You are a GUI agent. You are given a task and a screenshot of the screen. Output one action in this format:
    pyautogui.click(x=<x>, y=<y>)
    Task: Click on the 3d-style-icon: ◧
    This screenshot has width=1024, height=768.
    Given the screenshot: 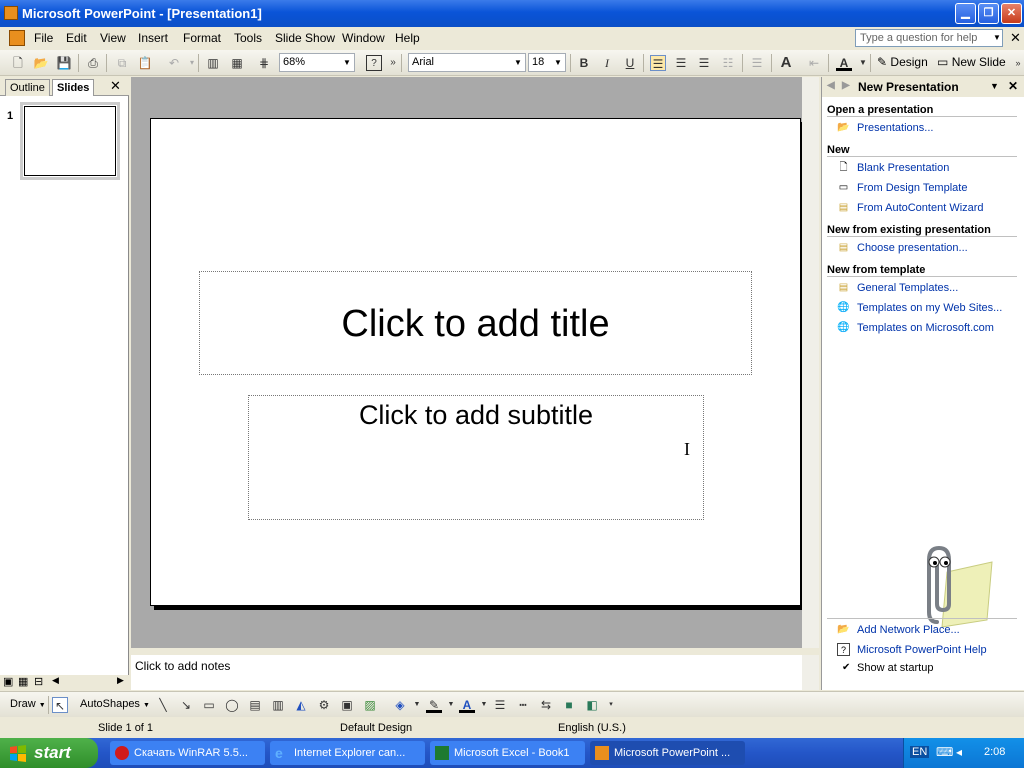 What is the action you would take?
    pyautogui.click(x=592, y=705)
    